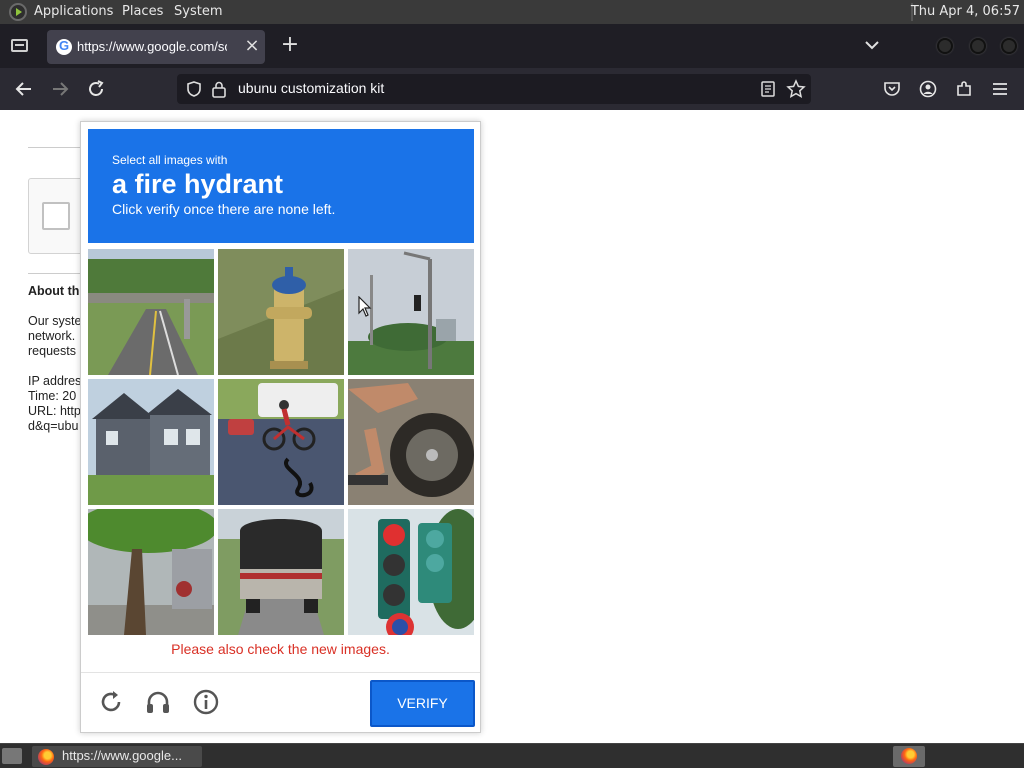 This screenshot has height=768, width=1024. Describe the element at coordinates (111, 702) in the screenshot. I see `reload-challenge-icon` at that location.